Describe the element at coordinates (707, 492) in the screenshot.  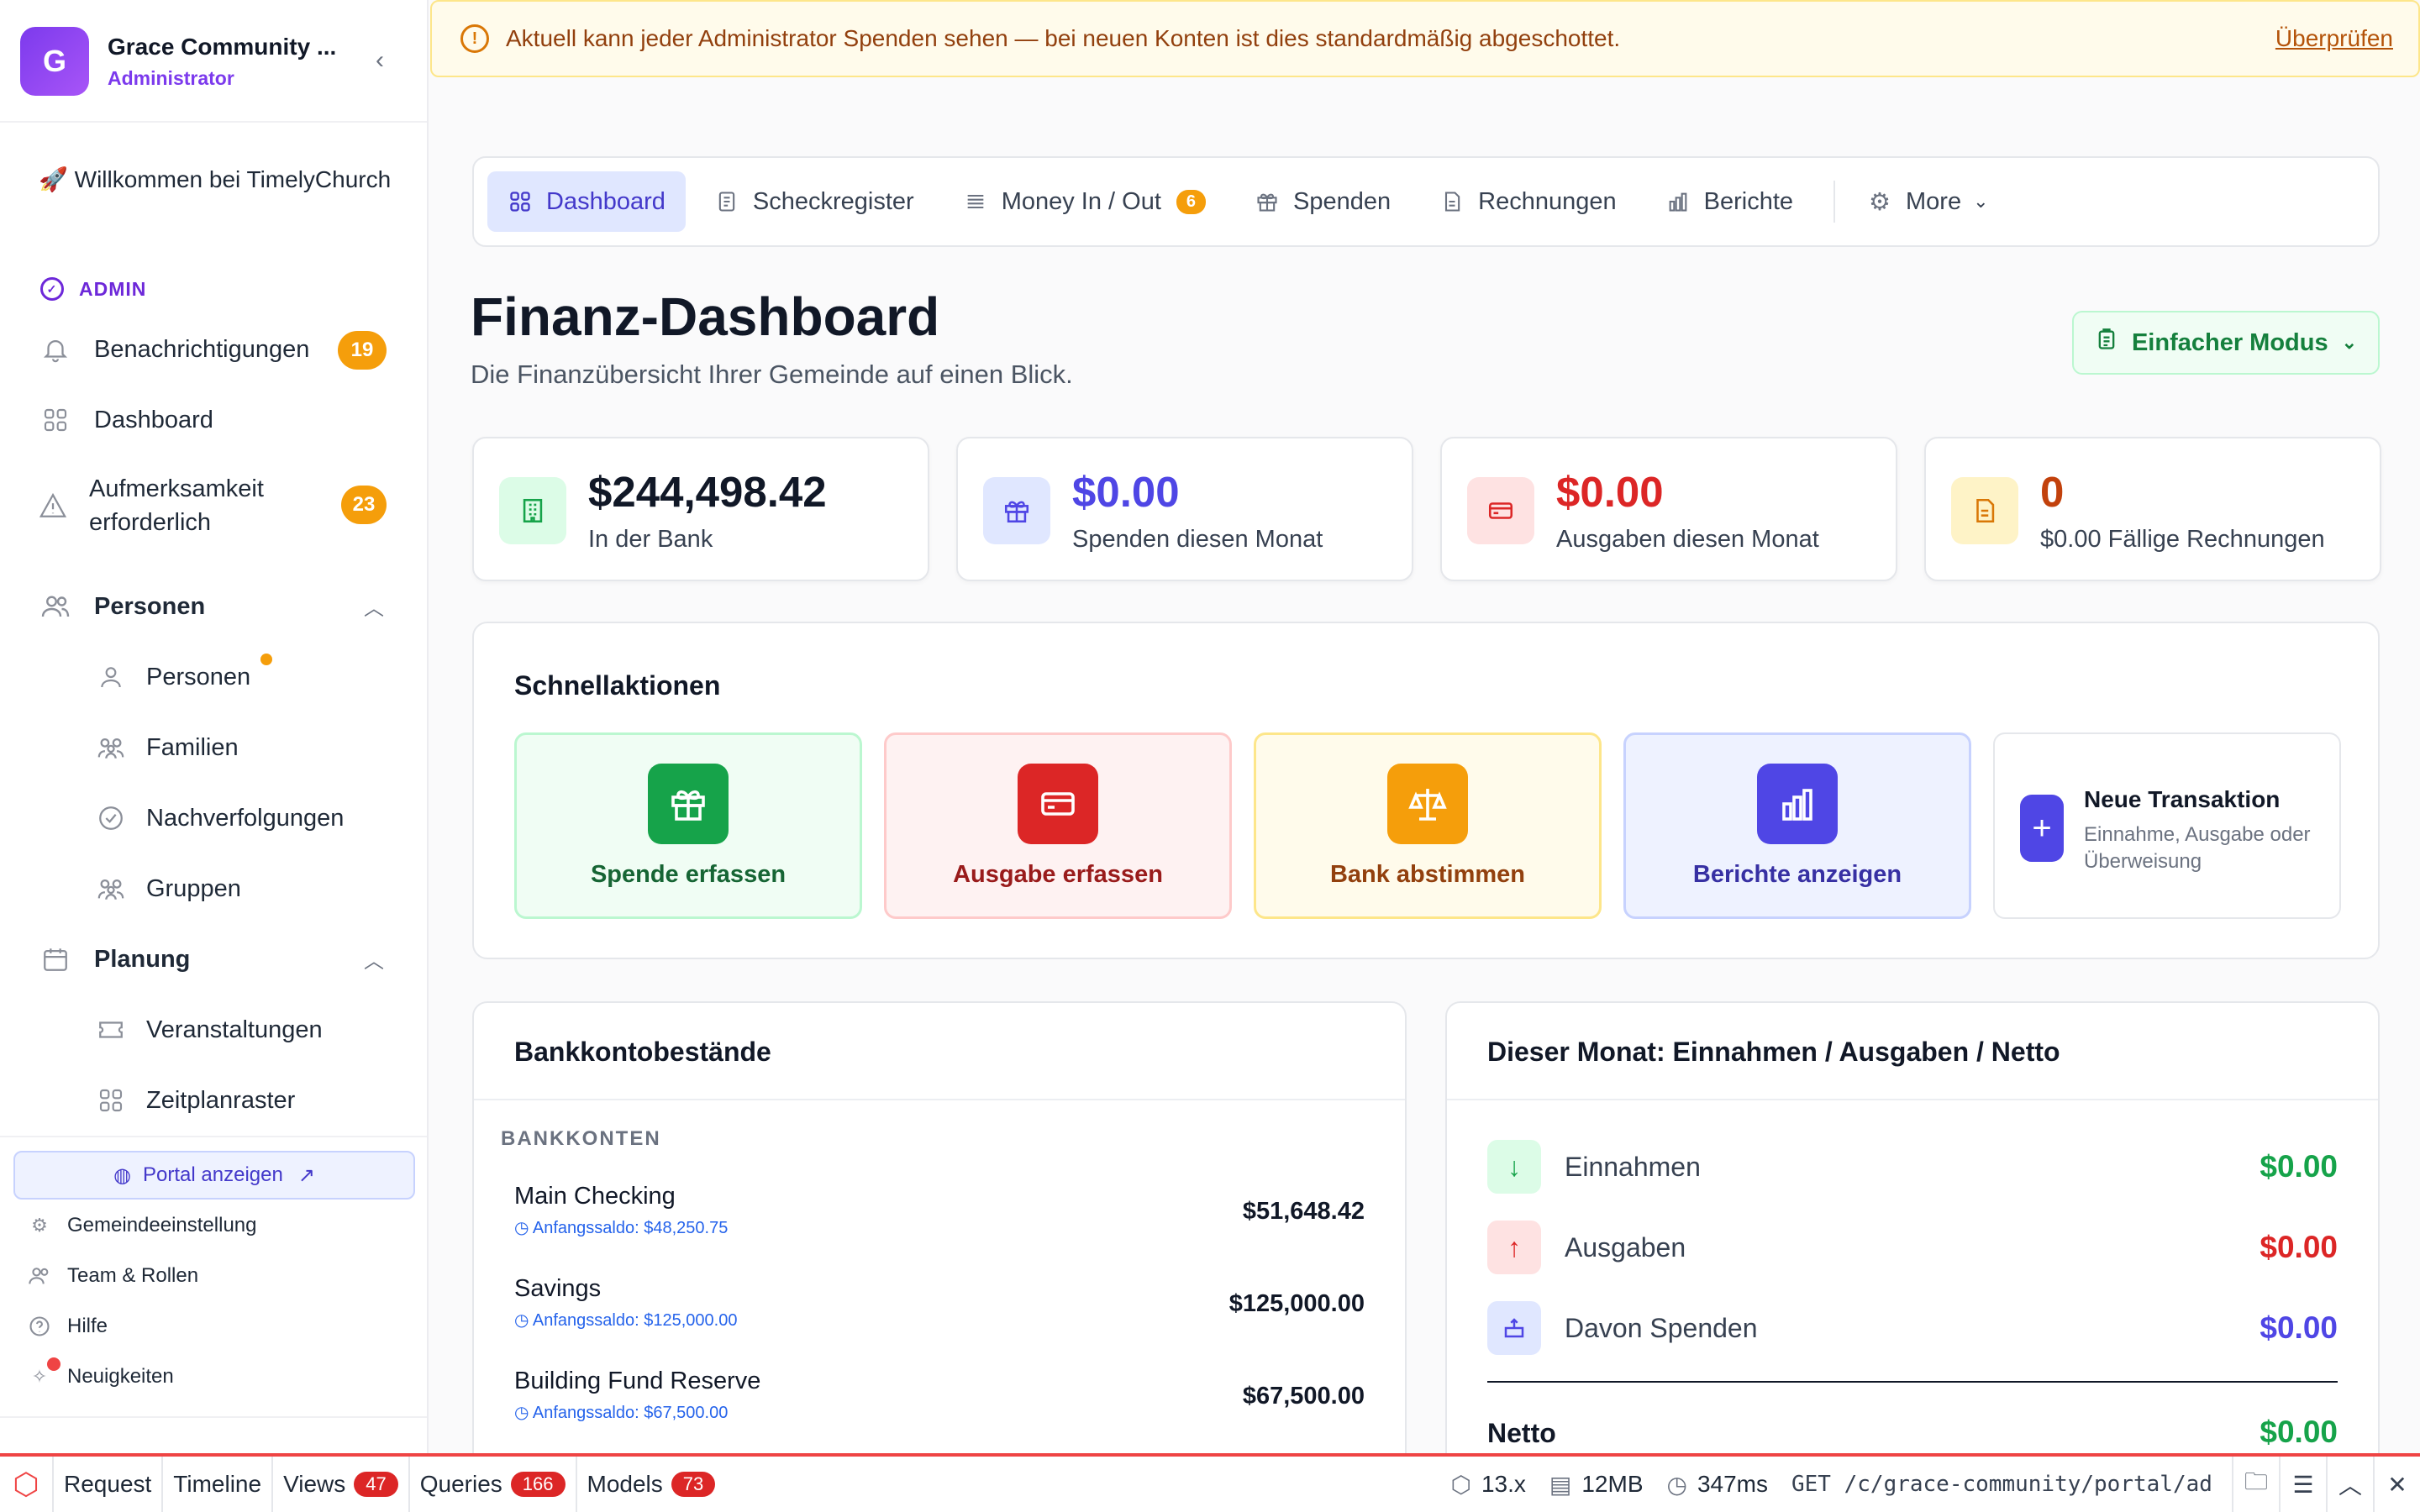
I see `stat-value: $244,498.42` at that location.